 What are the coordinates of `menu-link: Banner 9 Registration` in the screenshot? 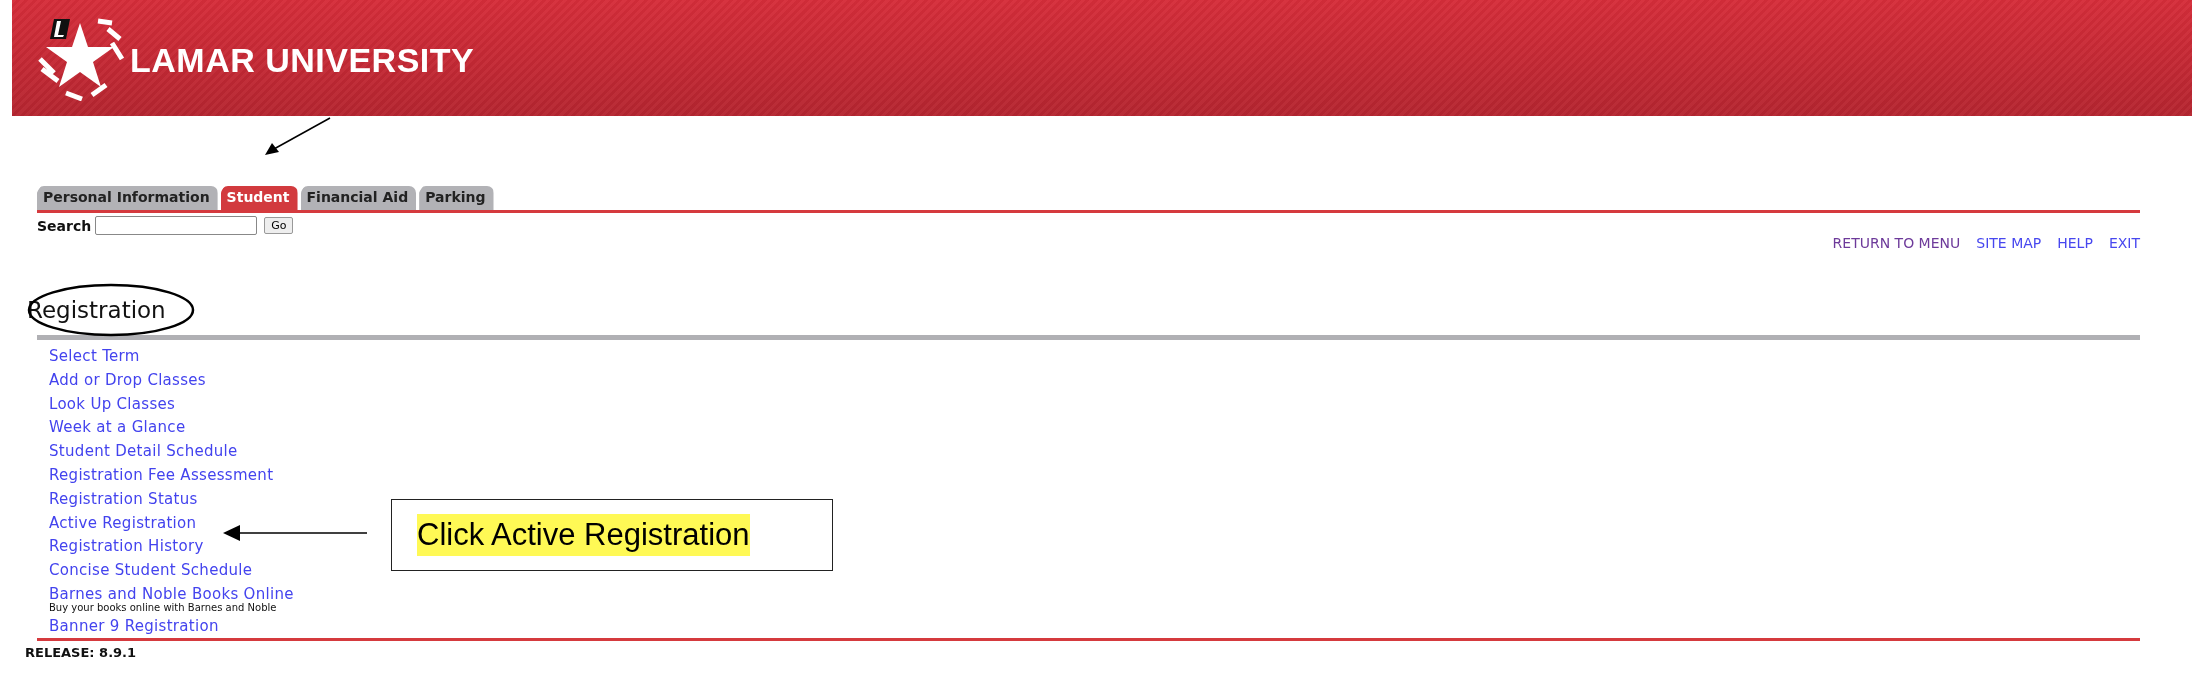 It's located at (134, 625).